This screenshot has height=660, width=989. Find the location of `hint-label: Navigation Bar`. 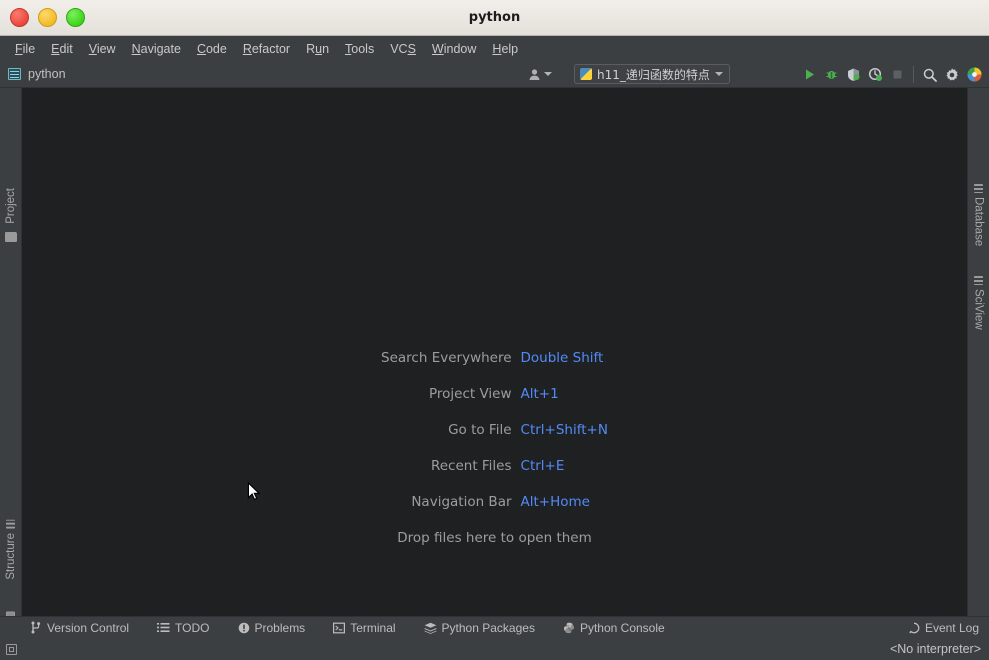

hint-label: Navigation Bar is located at coordinates (461, 502).